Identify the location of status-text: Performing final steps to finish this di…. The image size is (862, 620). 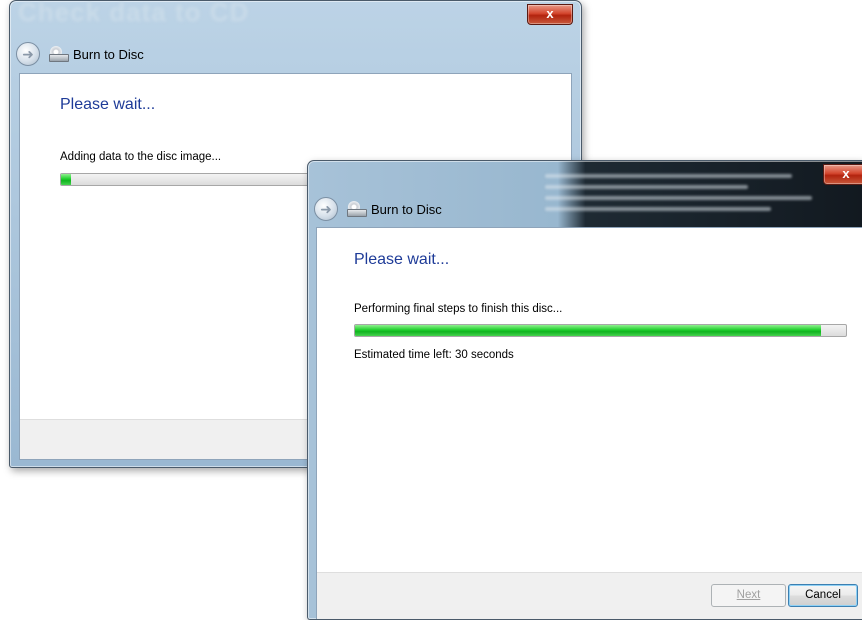
(458, 309).